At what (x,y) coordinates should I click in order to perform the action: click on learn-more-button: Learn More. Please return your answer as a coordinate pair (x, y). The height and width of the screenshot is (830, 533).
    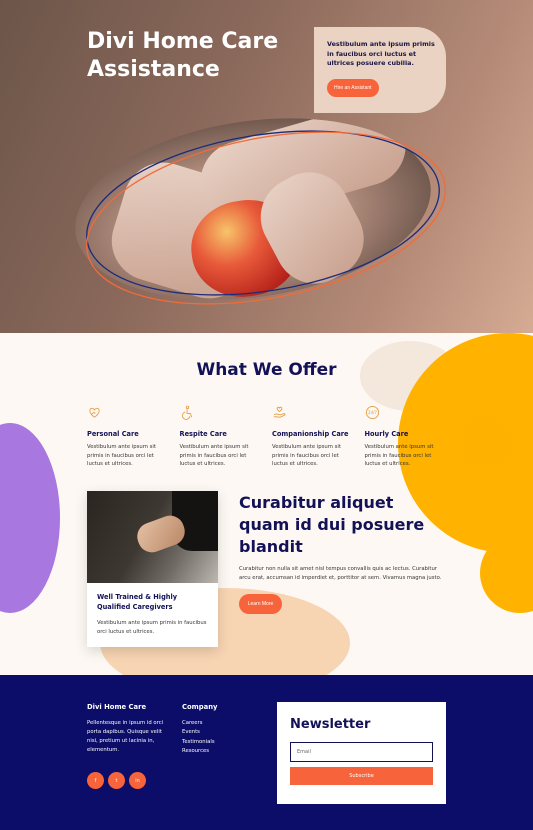
    Looking at the image, I should click on (260, 604).